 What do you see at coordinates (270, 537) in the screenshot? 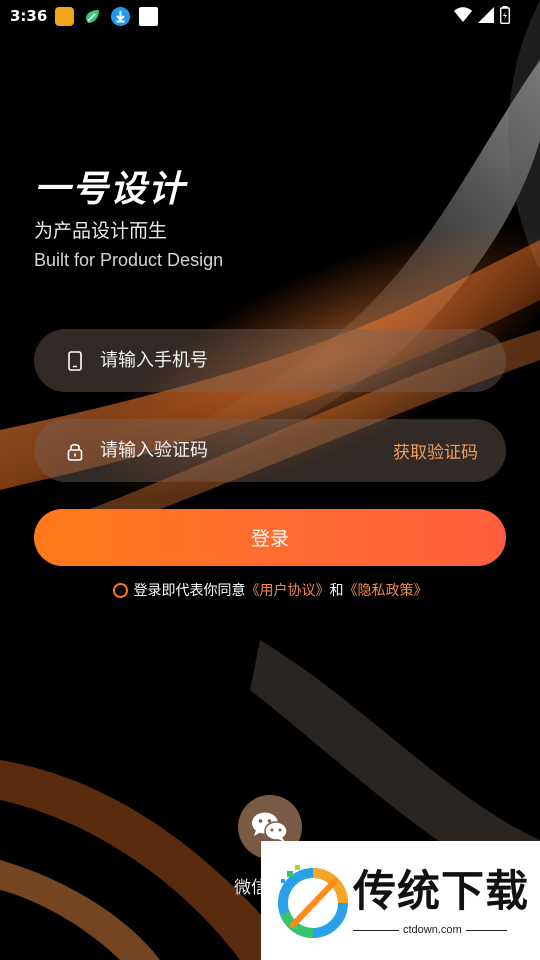
I see `login-button: 登录` at bounding box center [270, 537].